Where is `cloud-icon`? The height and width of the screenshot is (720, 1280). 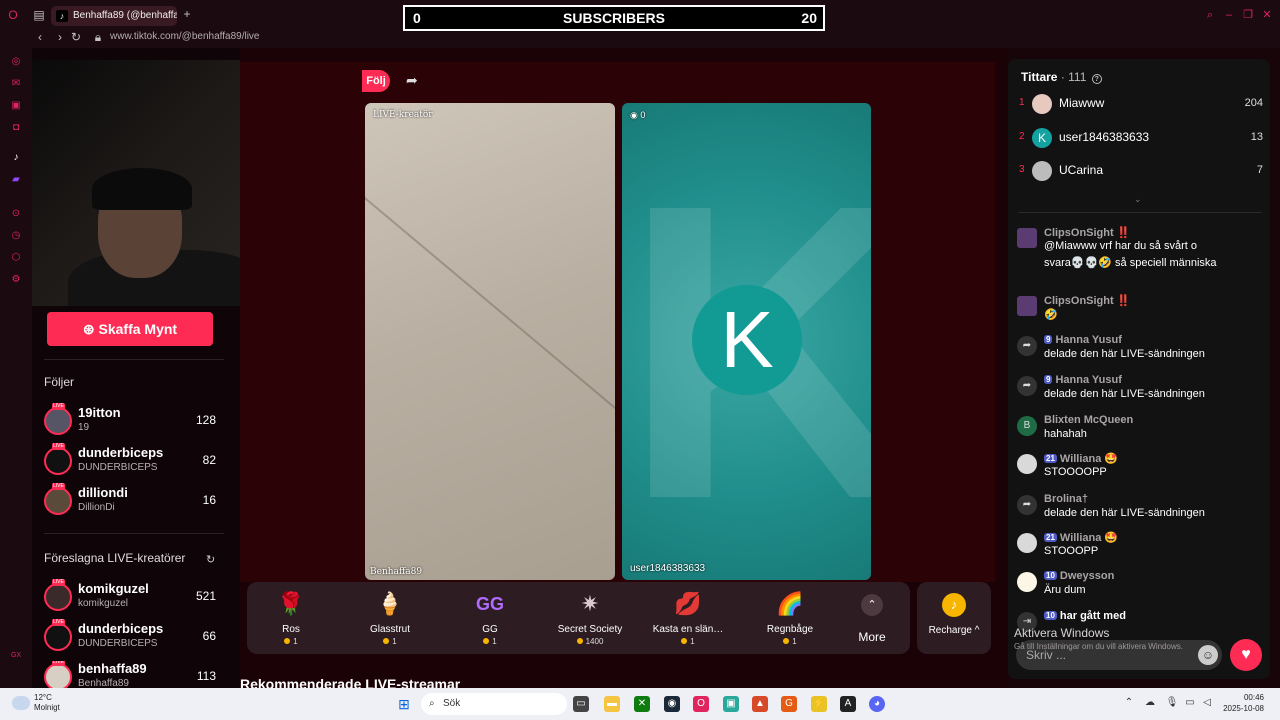
cloud-icon is located at coordinates (21, 703).